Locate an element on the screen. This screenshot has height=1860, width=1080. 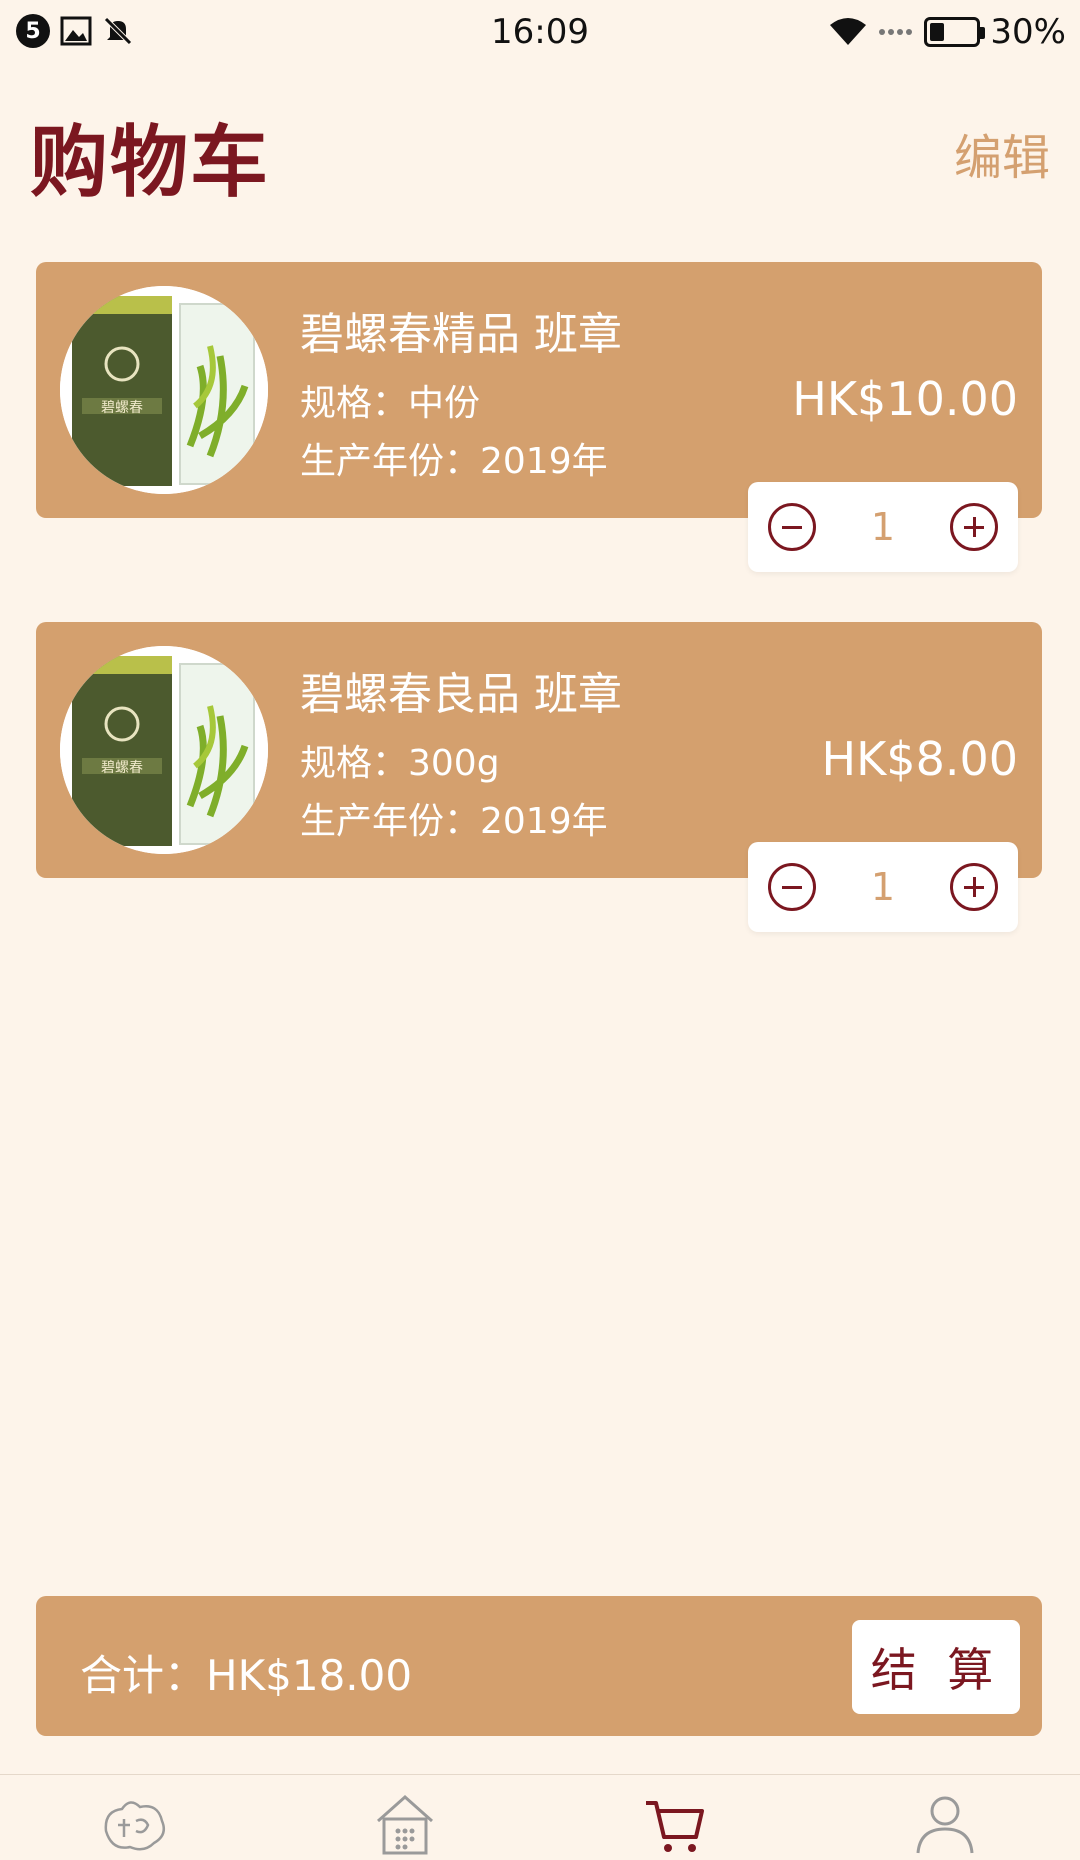
home-icon is located at coordinates (405, 1824).